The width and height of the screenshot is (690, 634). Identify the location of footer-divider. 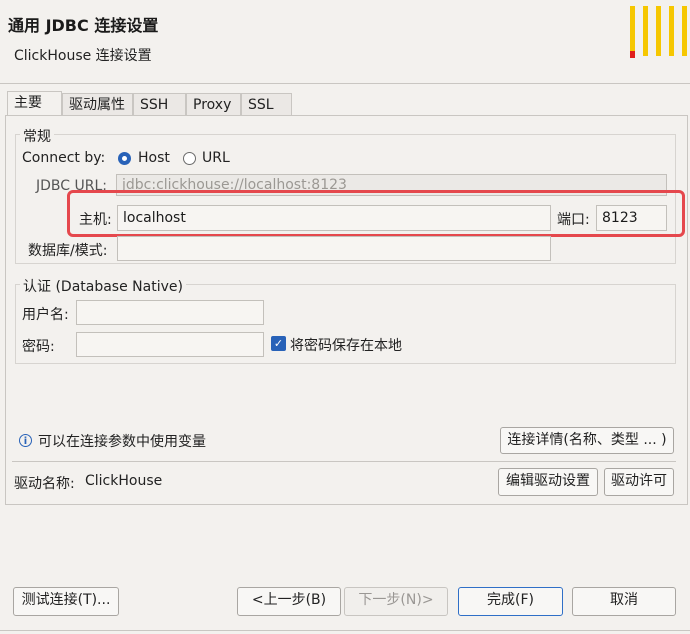
(345, 630).